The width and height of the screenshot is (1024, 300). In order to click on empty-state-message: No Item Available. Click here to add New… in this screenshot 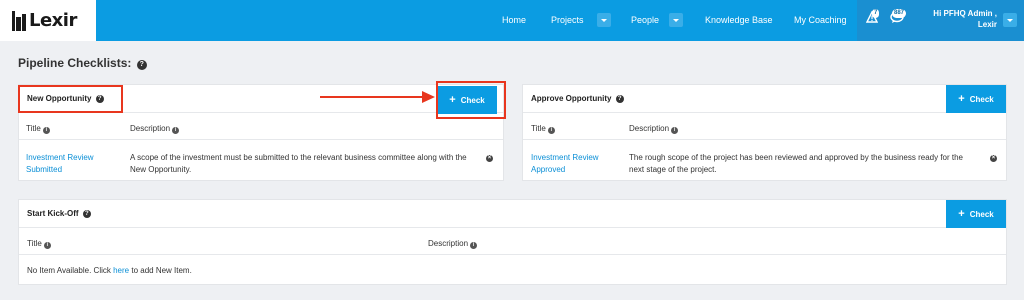, I will do `click(277, 271)`.